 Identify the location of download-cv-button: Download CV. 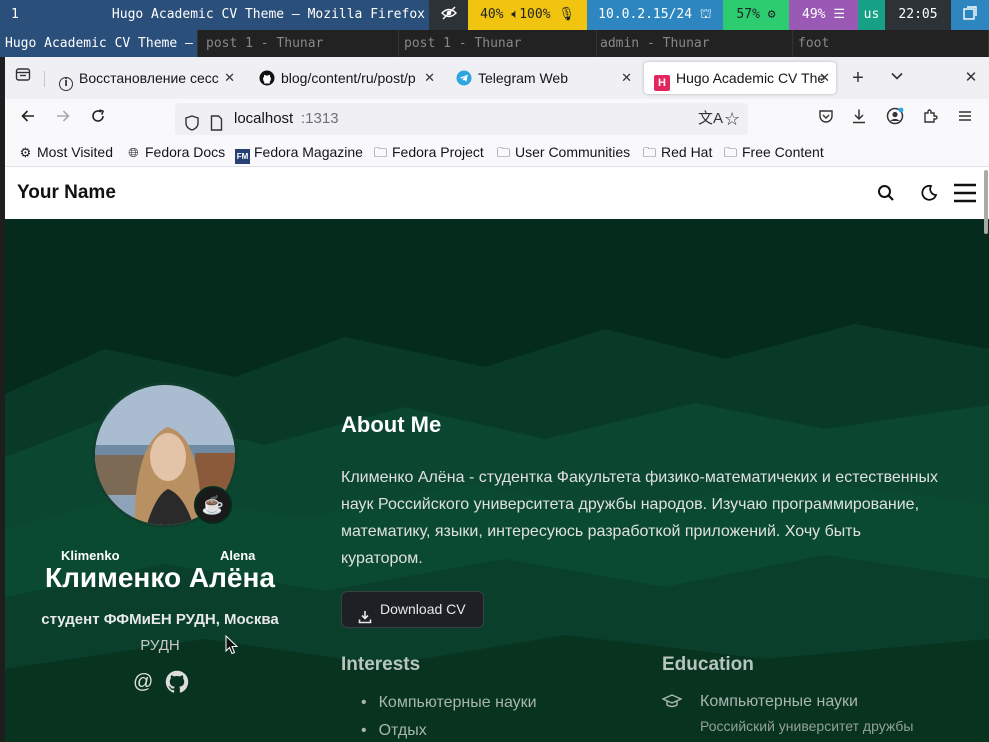
(412, 609).